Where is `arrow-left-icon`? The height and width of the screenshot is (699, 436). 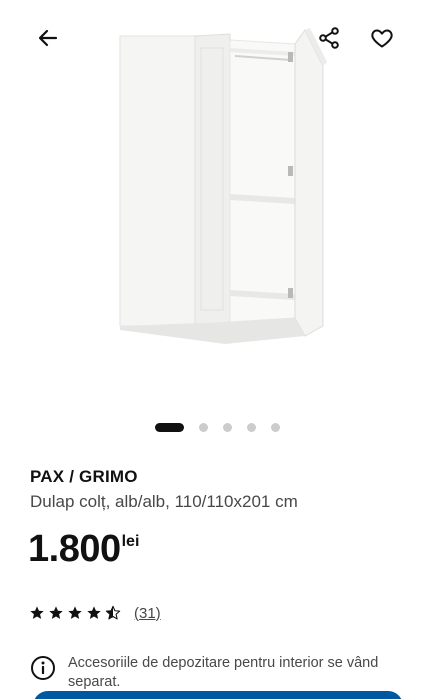 arrow-left-icon is located at coordinates (48, 38).